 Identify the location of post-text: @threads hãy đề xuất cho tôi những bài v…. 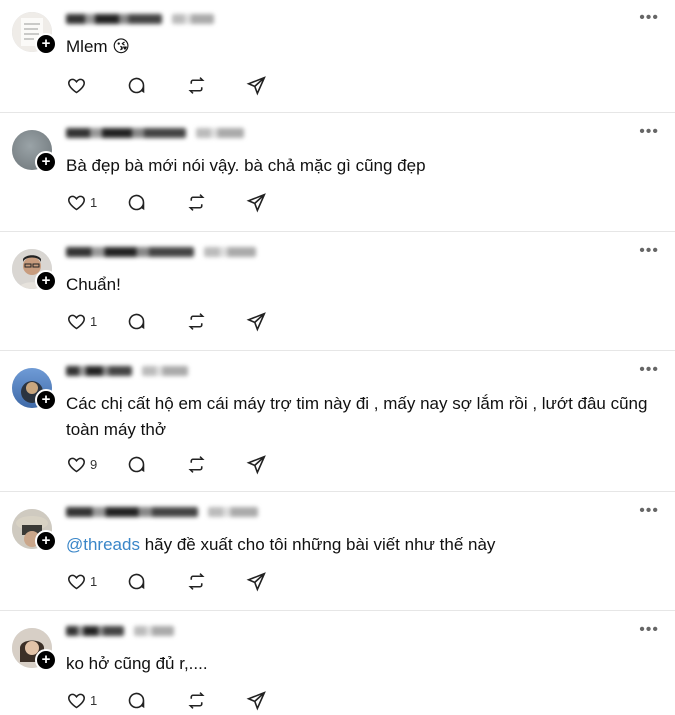
(362, 545).